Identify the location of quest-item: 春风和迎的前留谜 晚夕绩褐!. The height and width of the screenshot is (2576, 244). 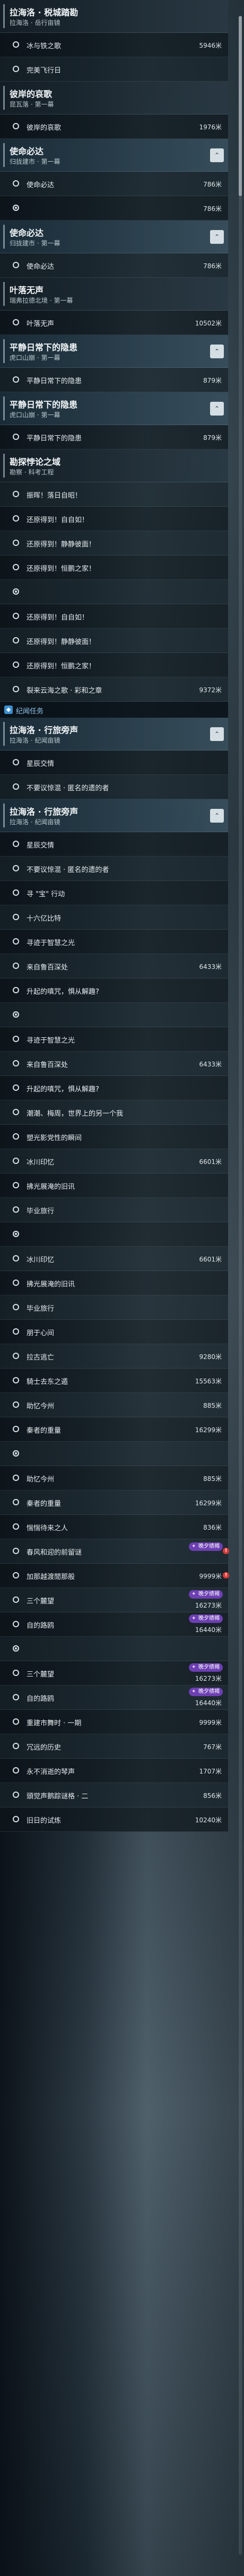
(115, 1551).